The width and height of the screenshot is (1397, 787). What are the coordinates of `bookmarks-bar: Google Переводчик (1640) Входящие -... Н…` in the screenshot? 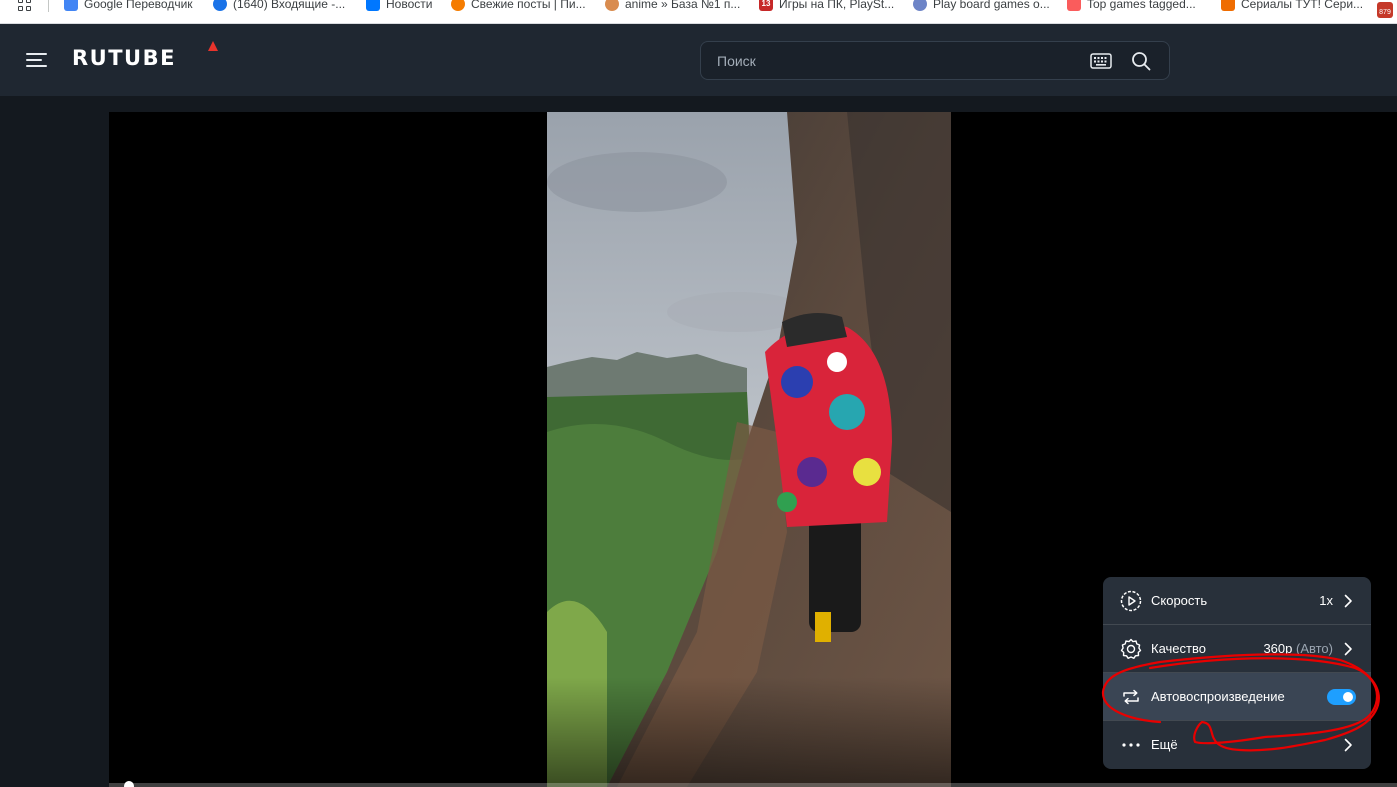 It's located at (698, 12).